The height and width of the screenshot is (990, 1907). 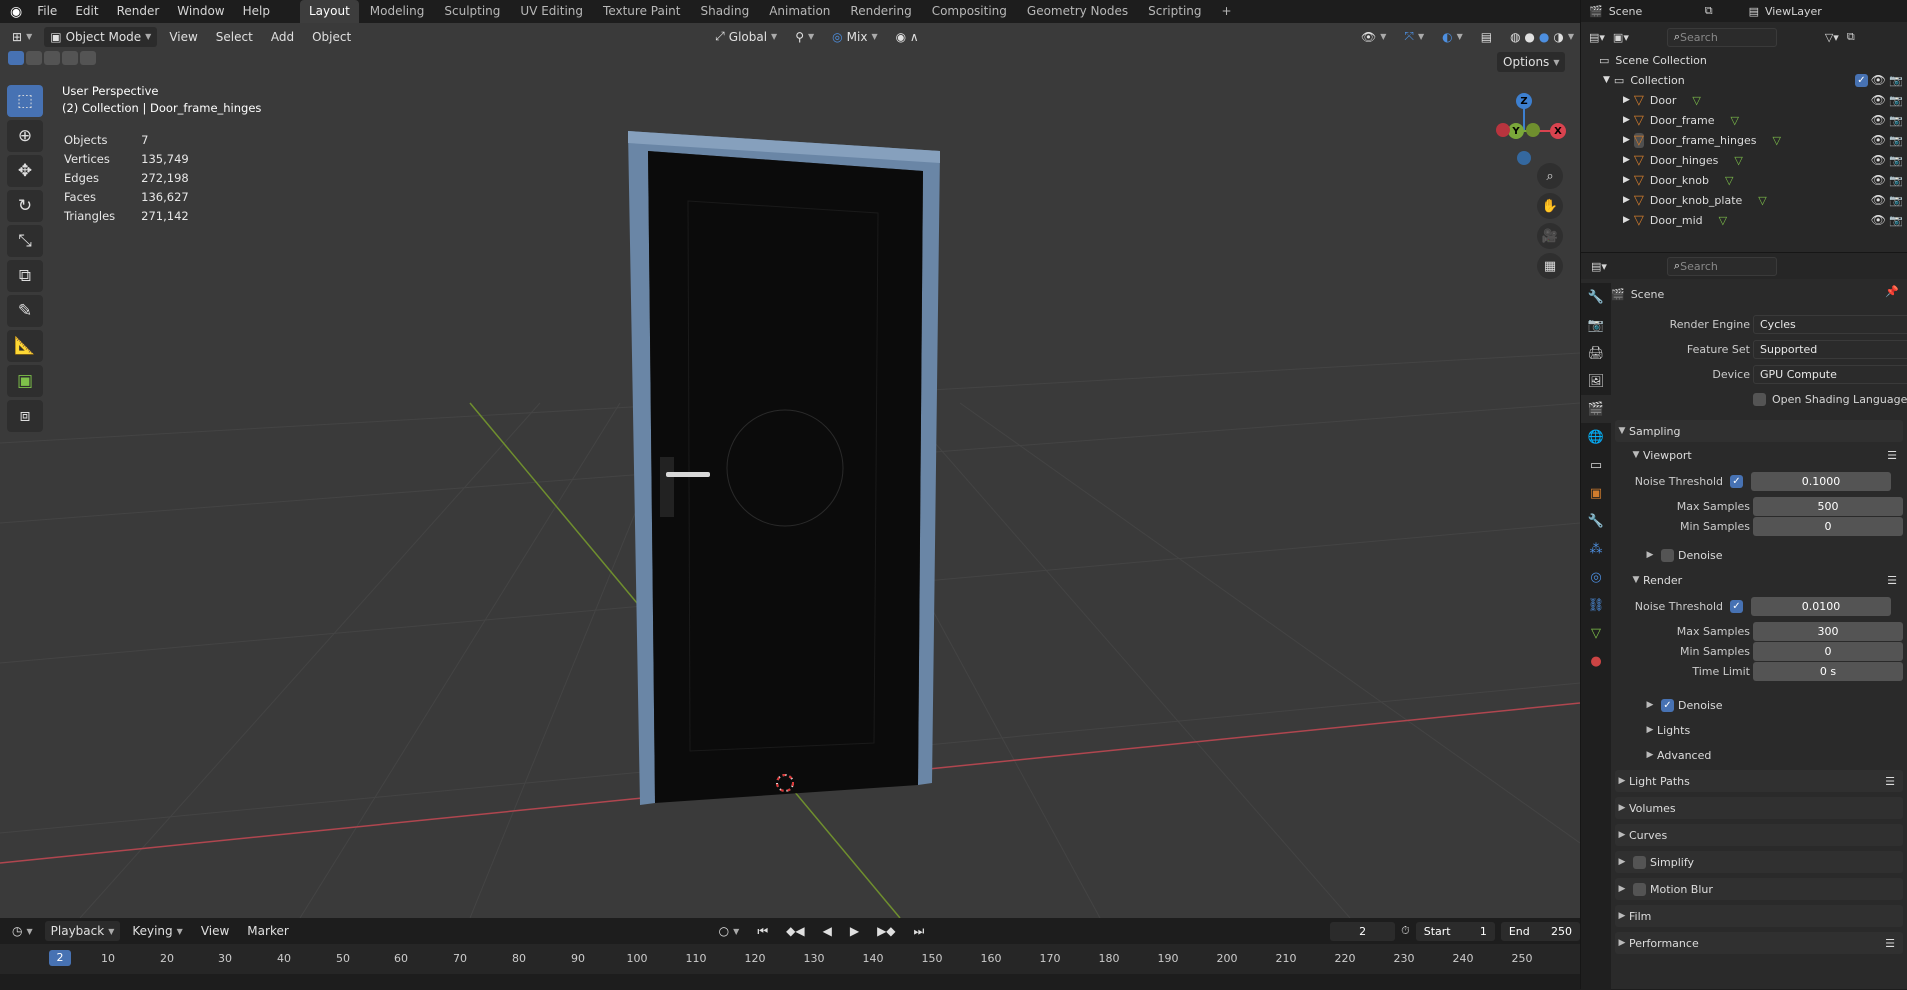 What do you see at coordinates (1596, 381) in the screenshot?
I see `view-layer-tab-icon: 🖼` at bounding box center [1596, 381].